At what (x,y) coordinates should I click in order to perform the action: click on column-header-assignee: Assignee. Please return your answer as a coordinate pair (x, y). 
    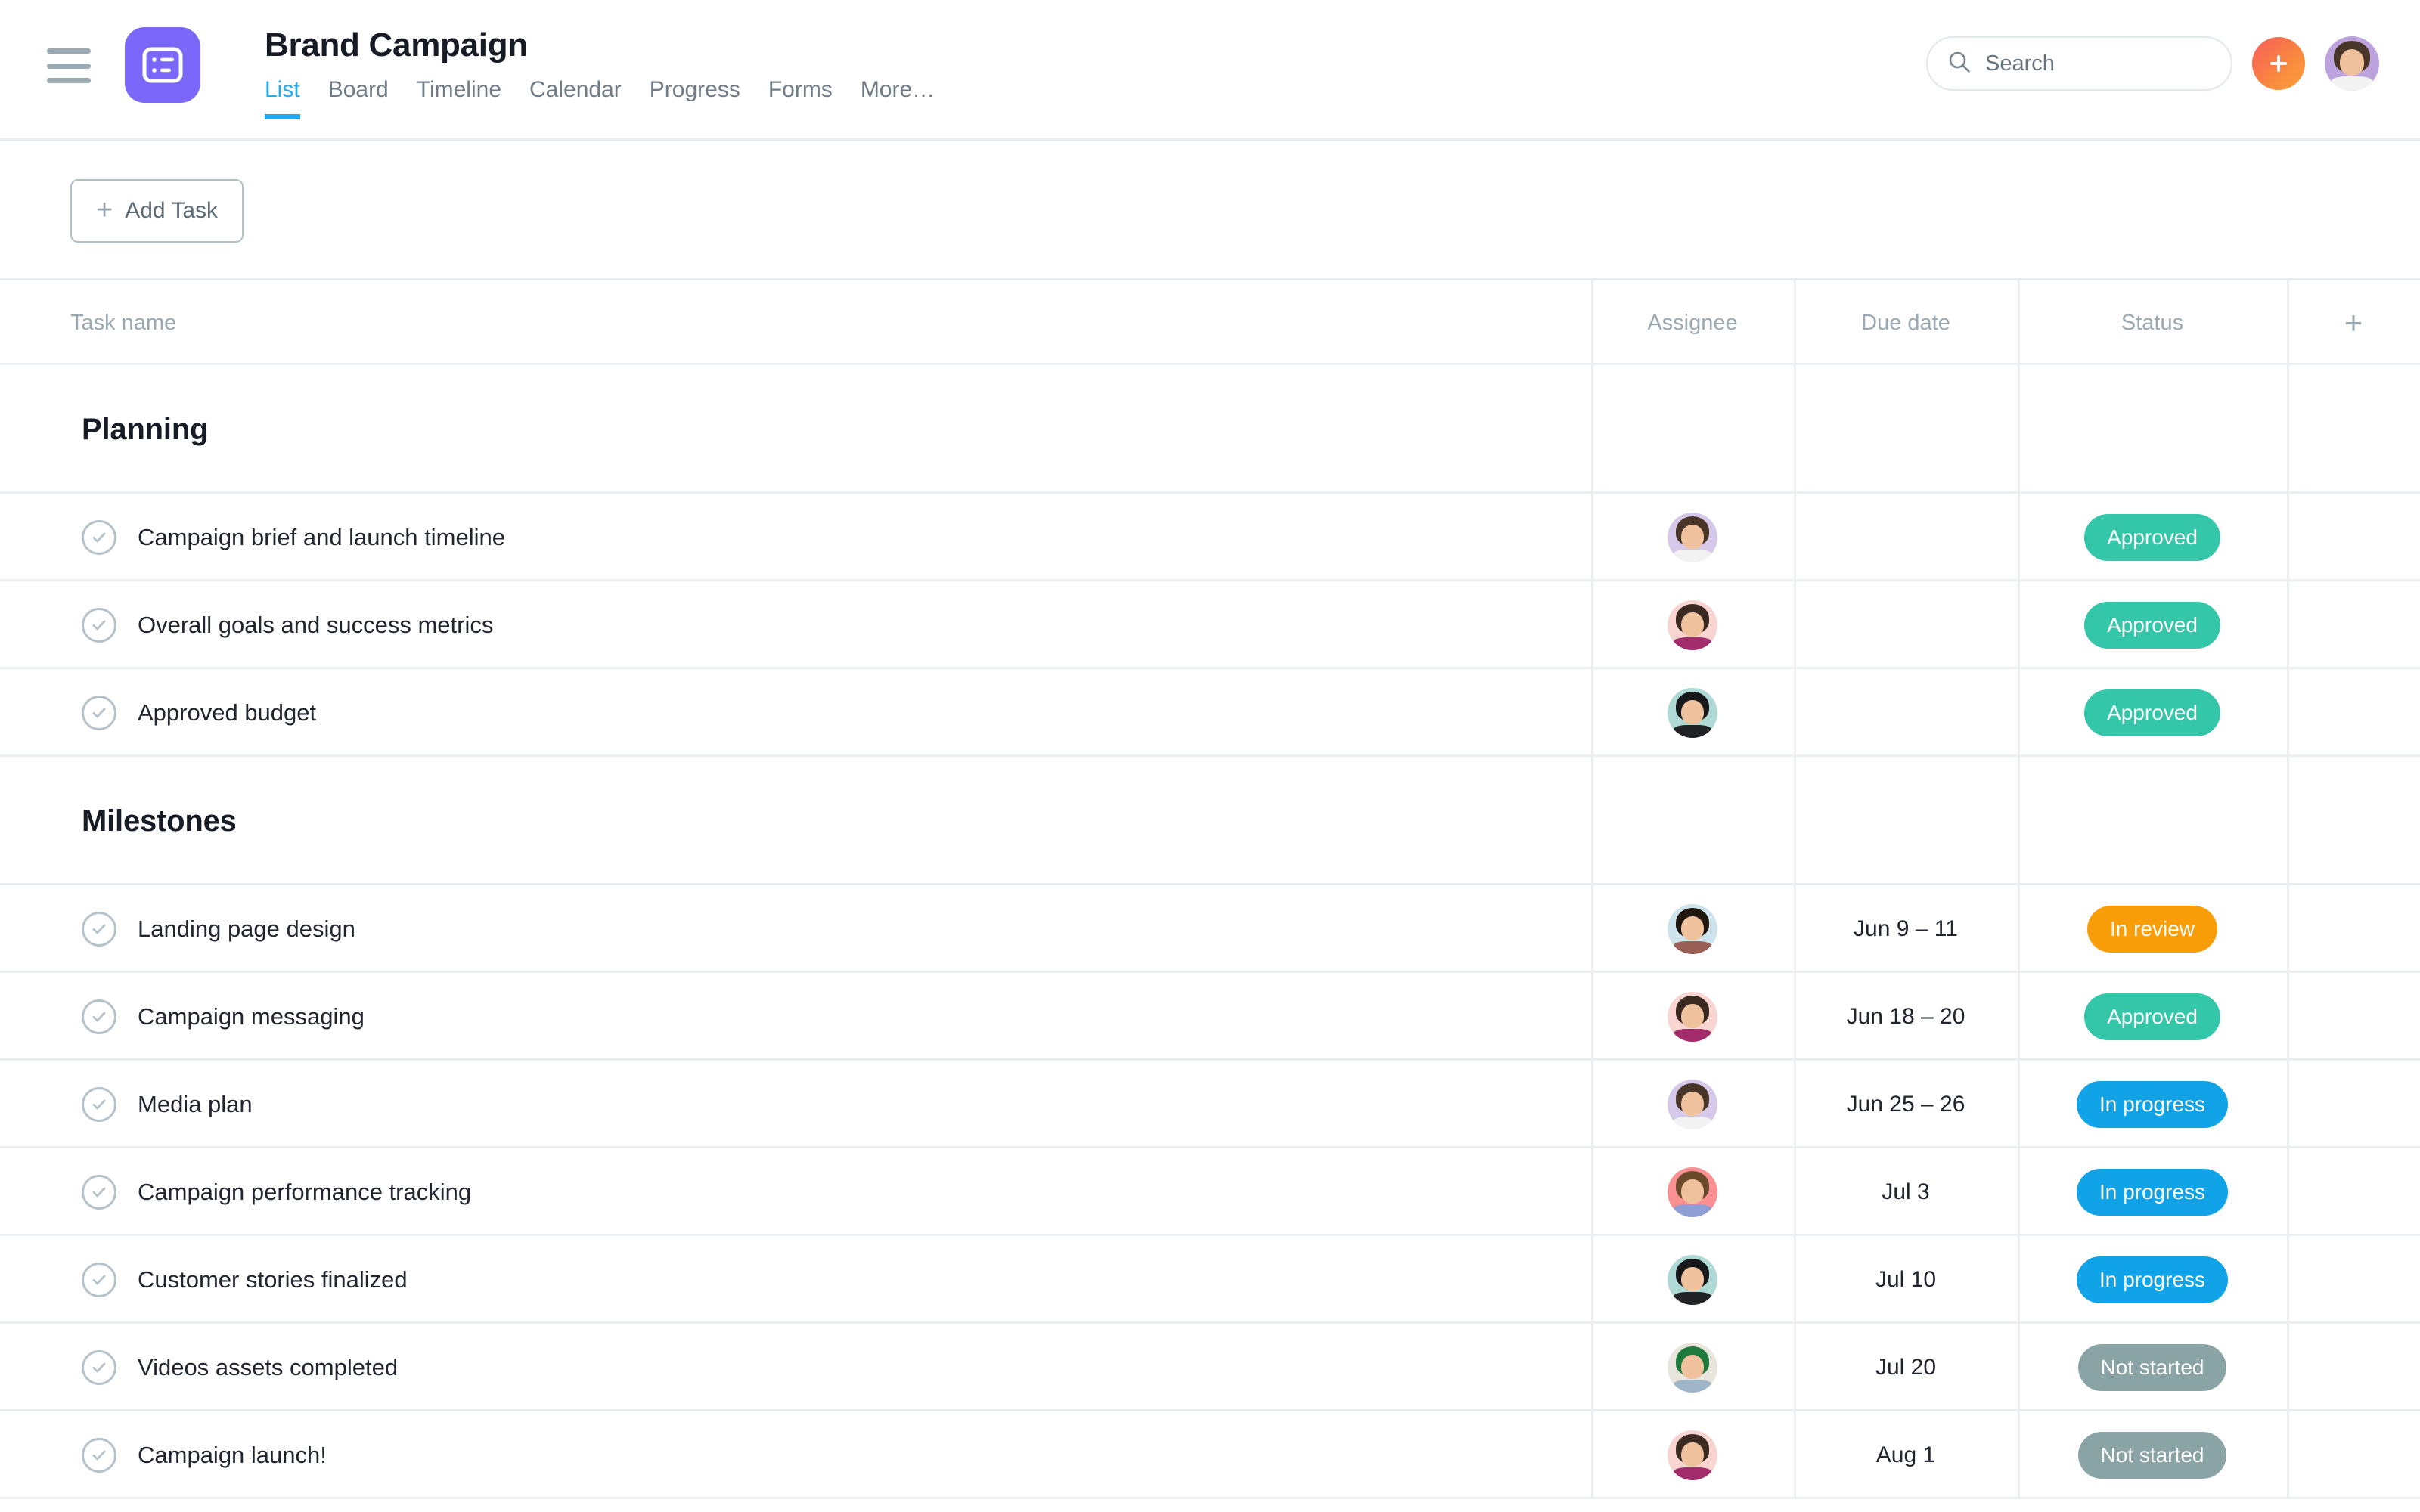
    Looking at the image, I should click on (1692, 323).